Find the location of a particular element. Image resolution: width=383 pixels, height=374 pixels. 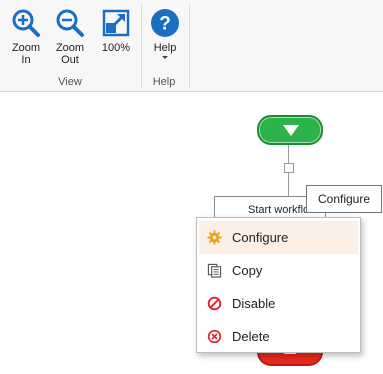

menu-item-label: Disable is located at coordinates (254, 303).